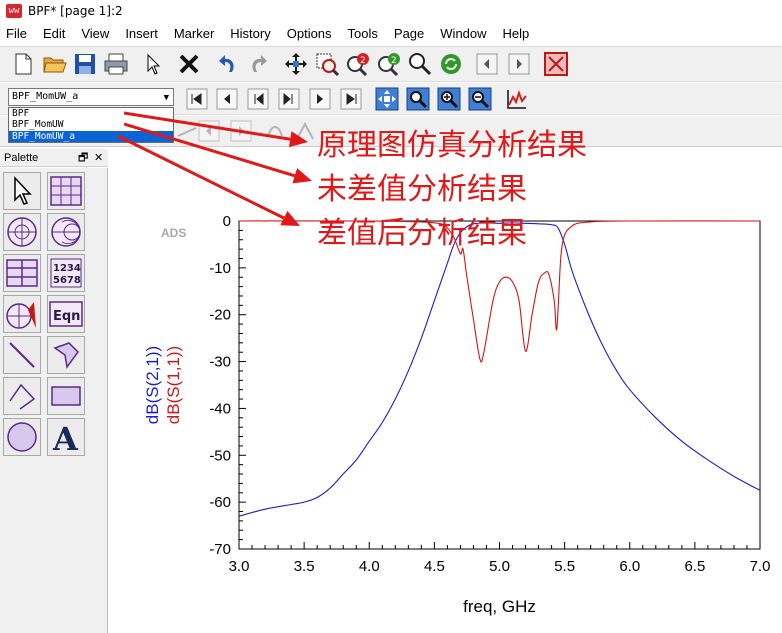 Image resolution: width=782 pixels, height=633 pixels. What do you see at coordinates (227, 64) in the screenshot?
I see `undo-icon` at bounding box center [227, 64].